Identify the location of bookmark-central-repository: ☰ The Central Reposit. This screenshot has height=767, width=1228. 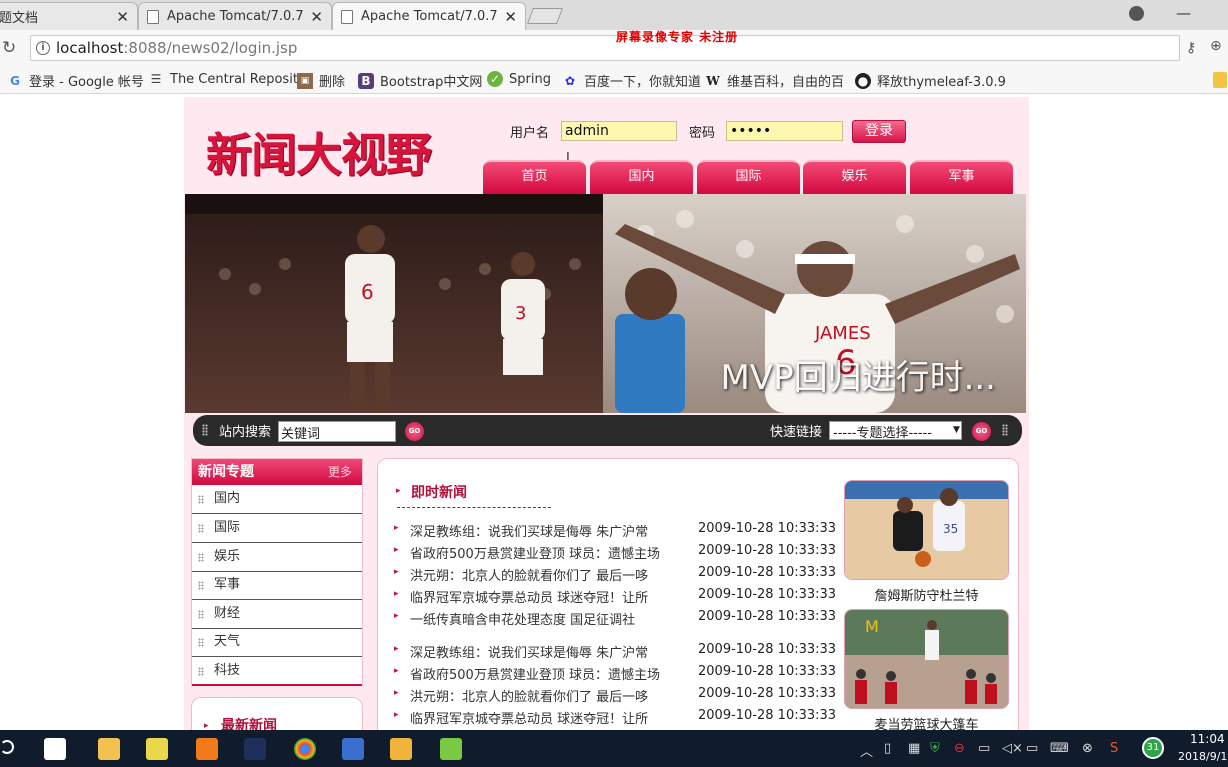
(223, 79).